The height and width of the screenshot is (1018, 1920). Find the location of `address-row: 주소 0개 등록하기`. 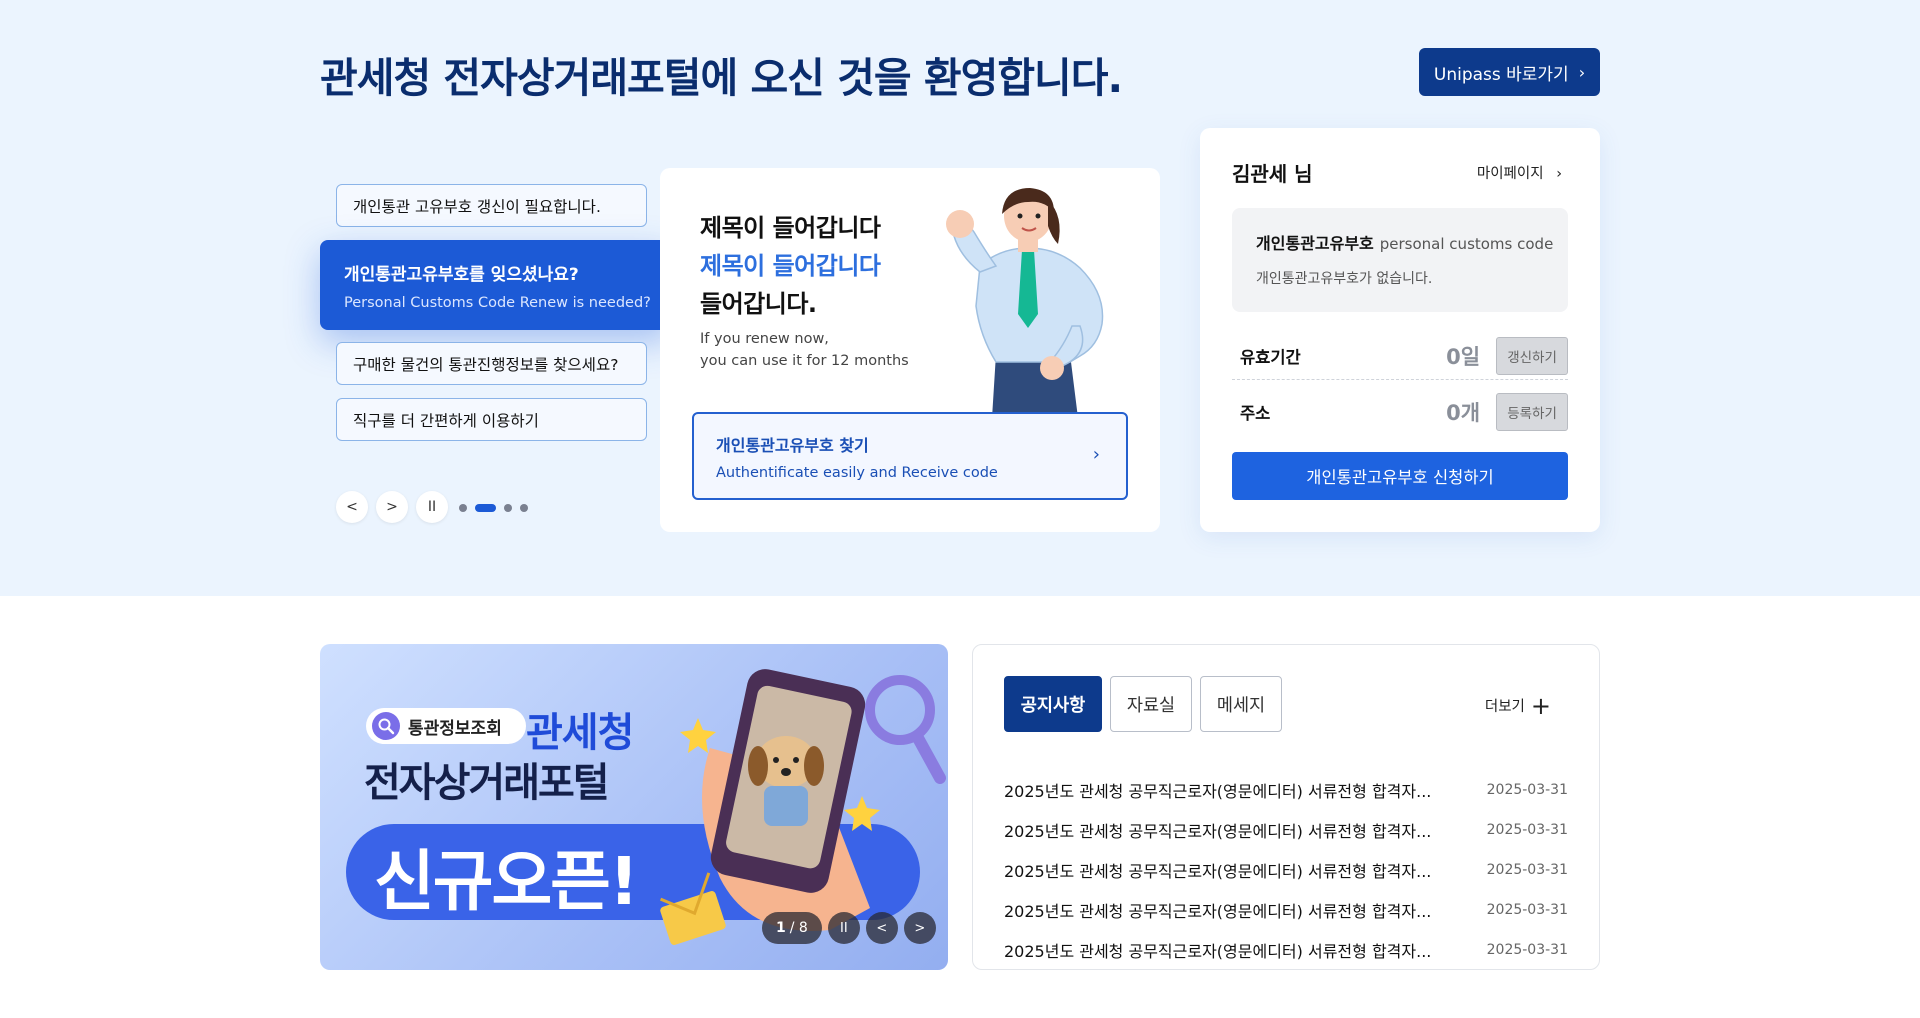

address-row: 주소 0개 등록하기 is located at coordinates (1400, 412).